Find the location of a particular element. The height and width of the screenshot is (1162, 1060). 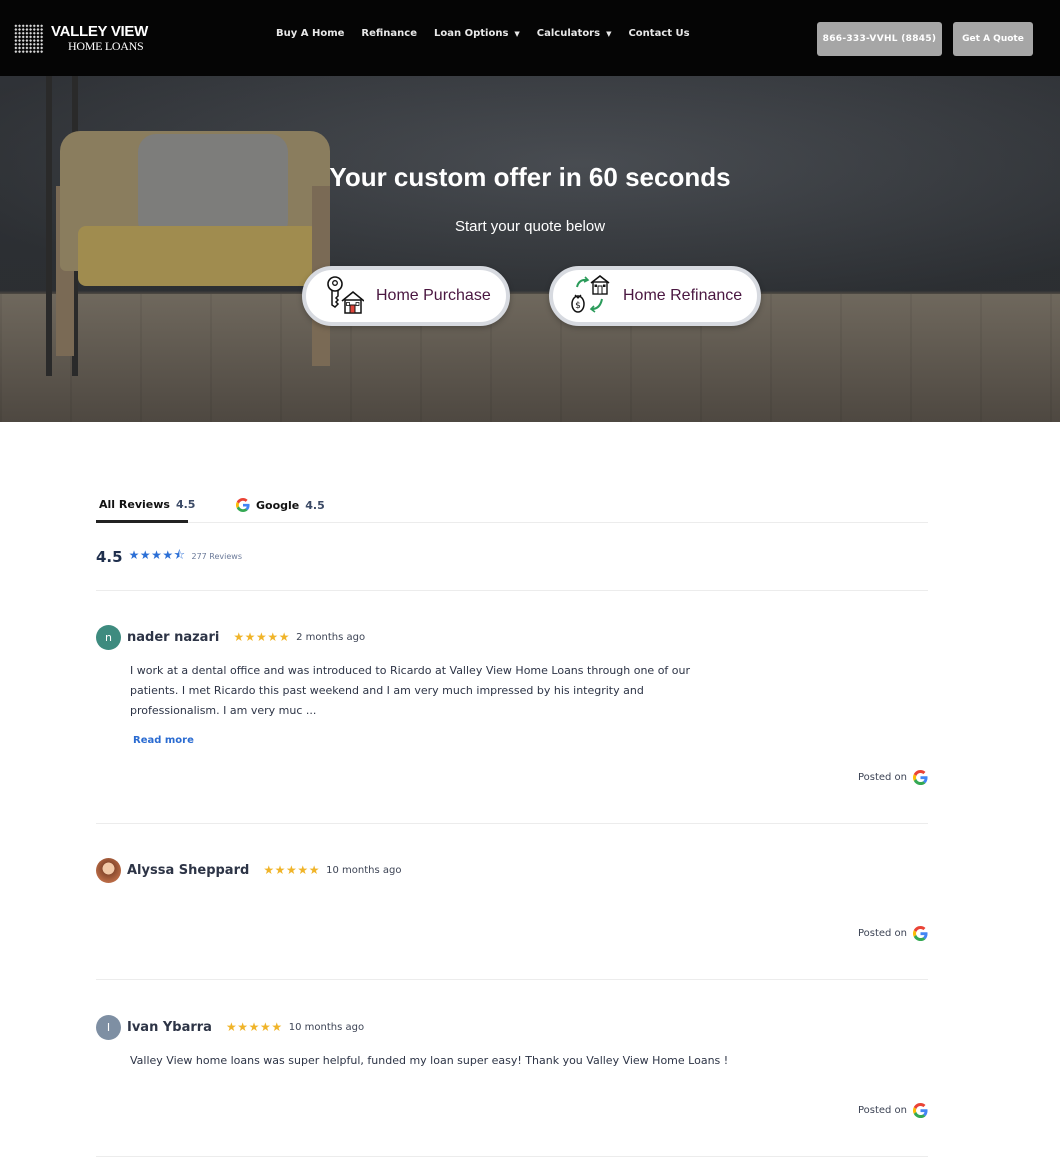

nav-loan-options: Loan Options ▼ is located at coordinates (477, 33).